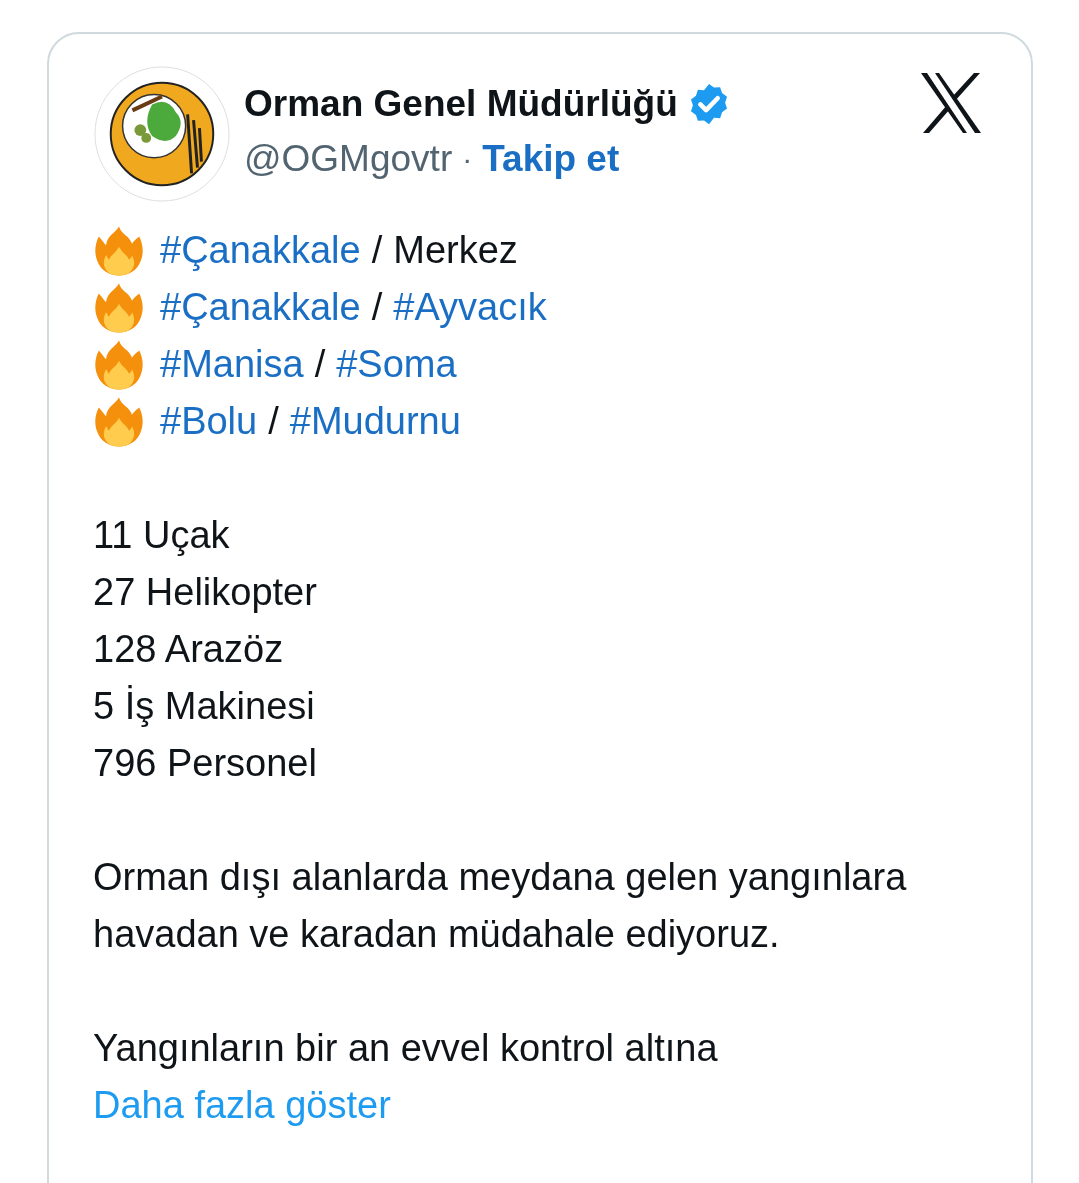 This screenshot has width=1079, height=1183. I want to click on stat-line: 128 Arazöz, so click(189, 649).